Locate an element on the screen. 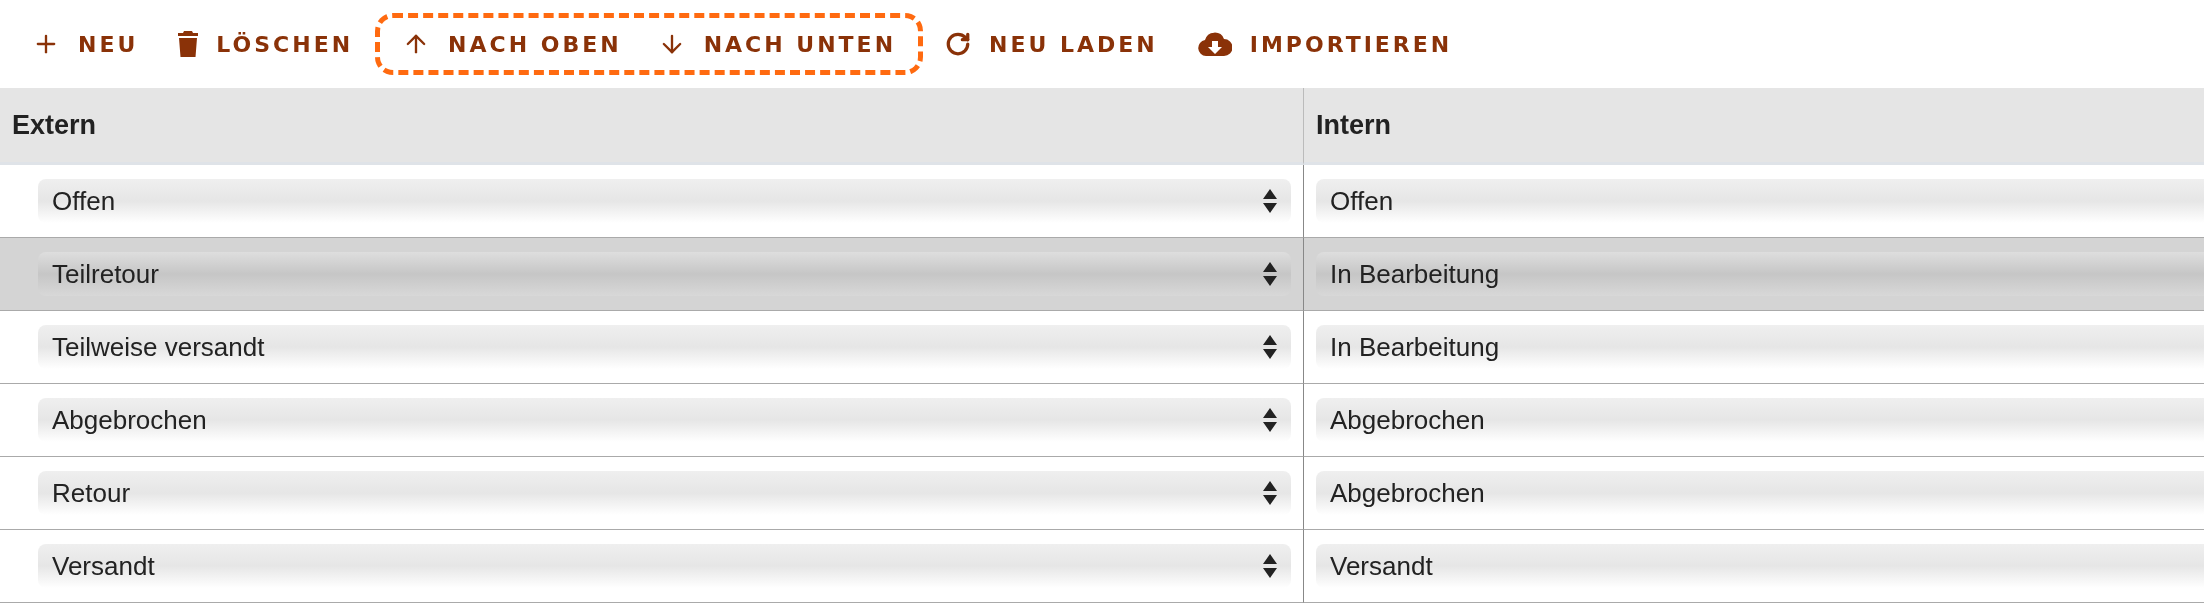  toolbar-button: NEU is located at coordinates (85, 44).